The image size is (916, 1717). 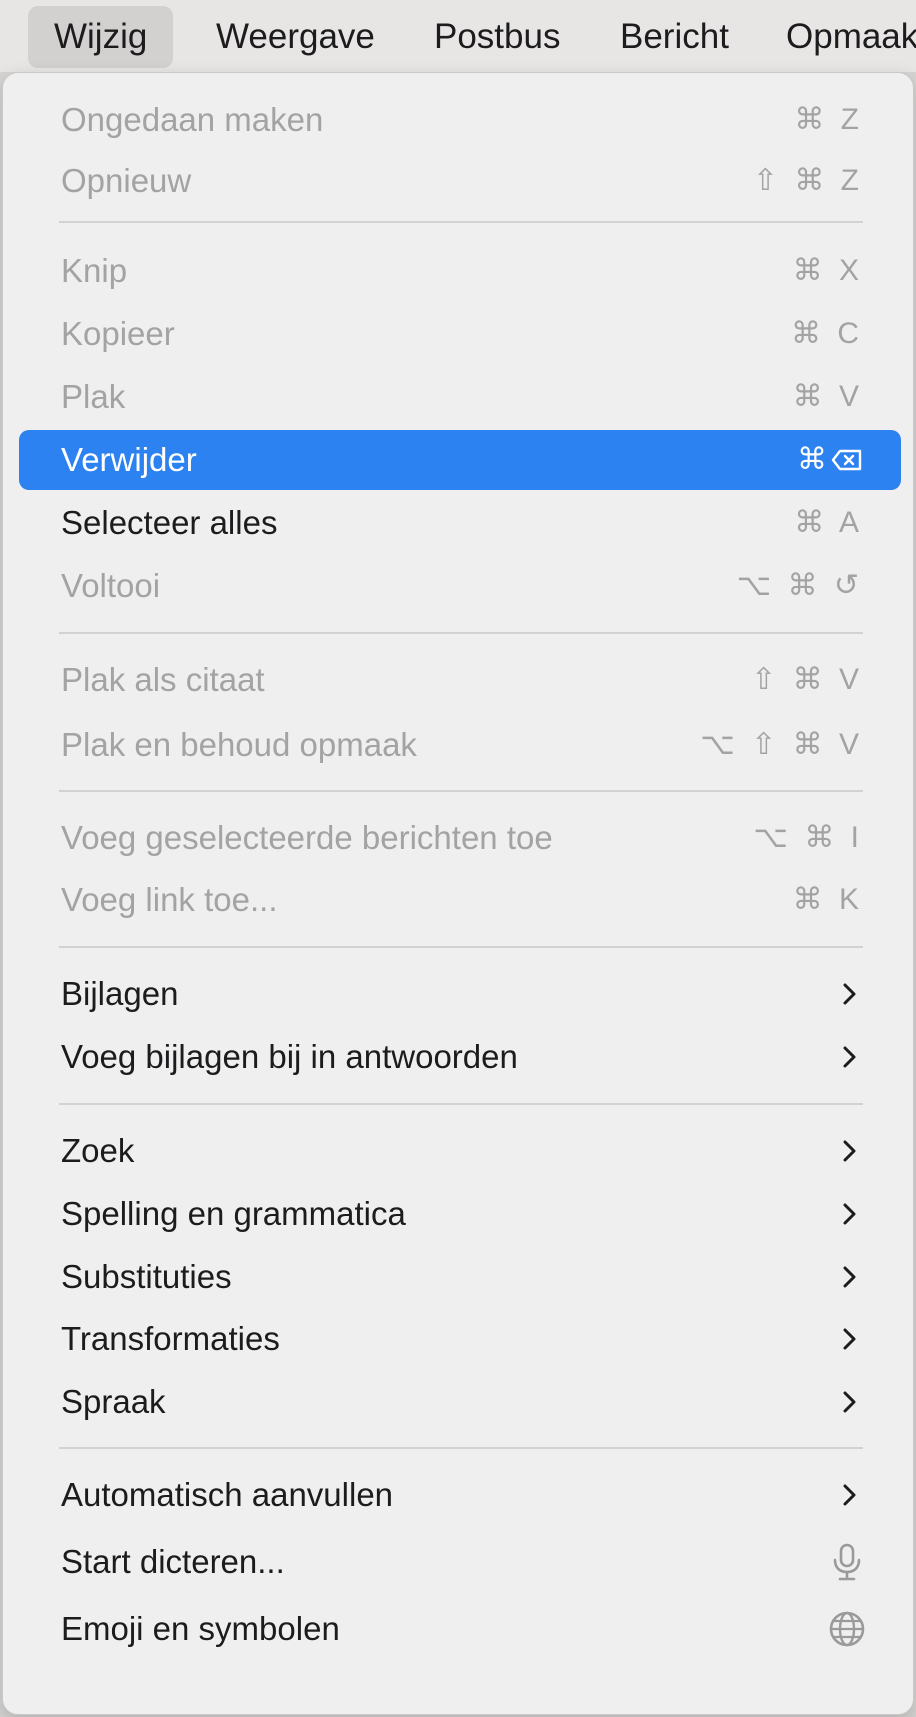 What do you see at coordinates (828, 119) in the screenshot?
I see `menu-item-shortcut: ⌘ Z` at bounding box center [828, 119].